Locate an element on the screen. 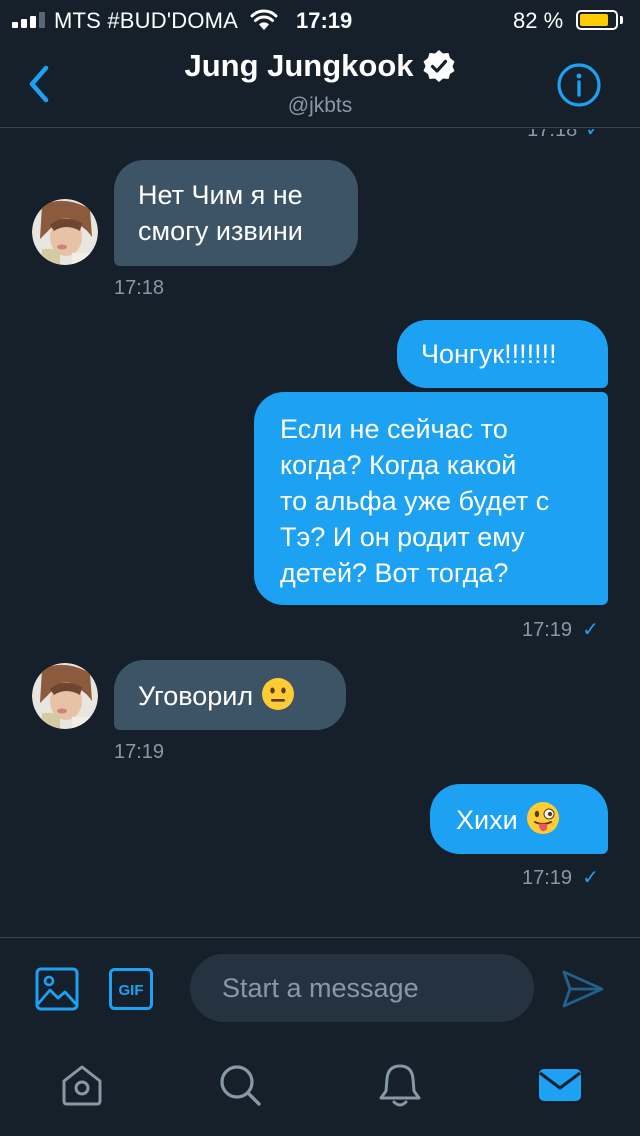 The height and width of the screenshot is (1136, 640). message-timestamp: 17:19 is located at coordinates (139, 752).